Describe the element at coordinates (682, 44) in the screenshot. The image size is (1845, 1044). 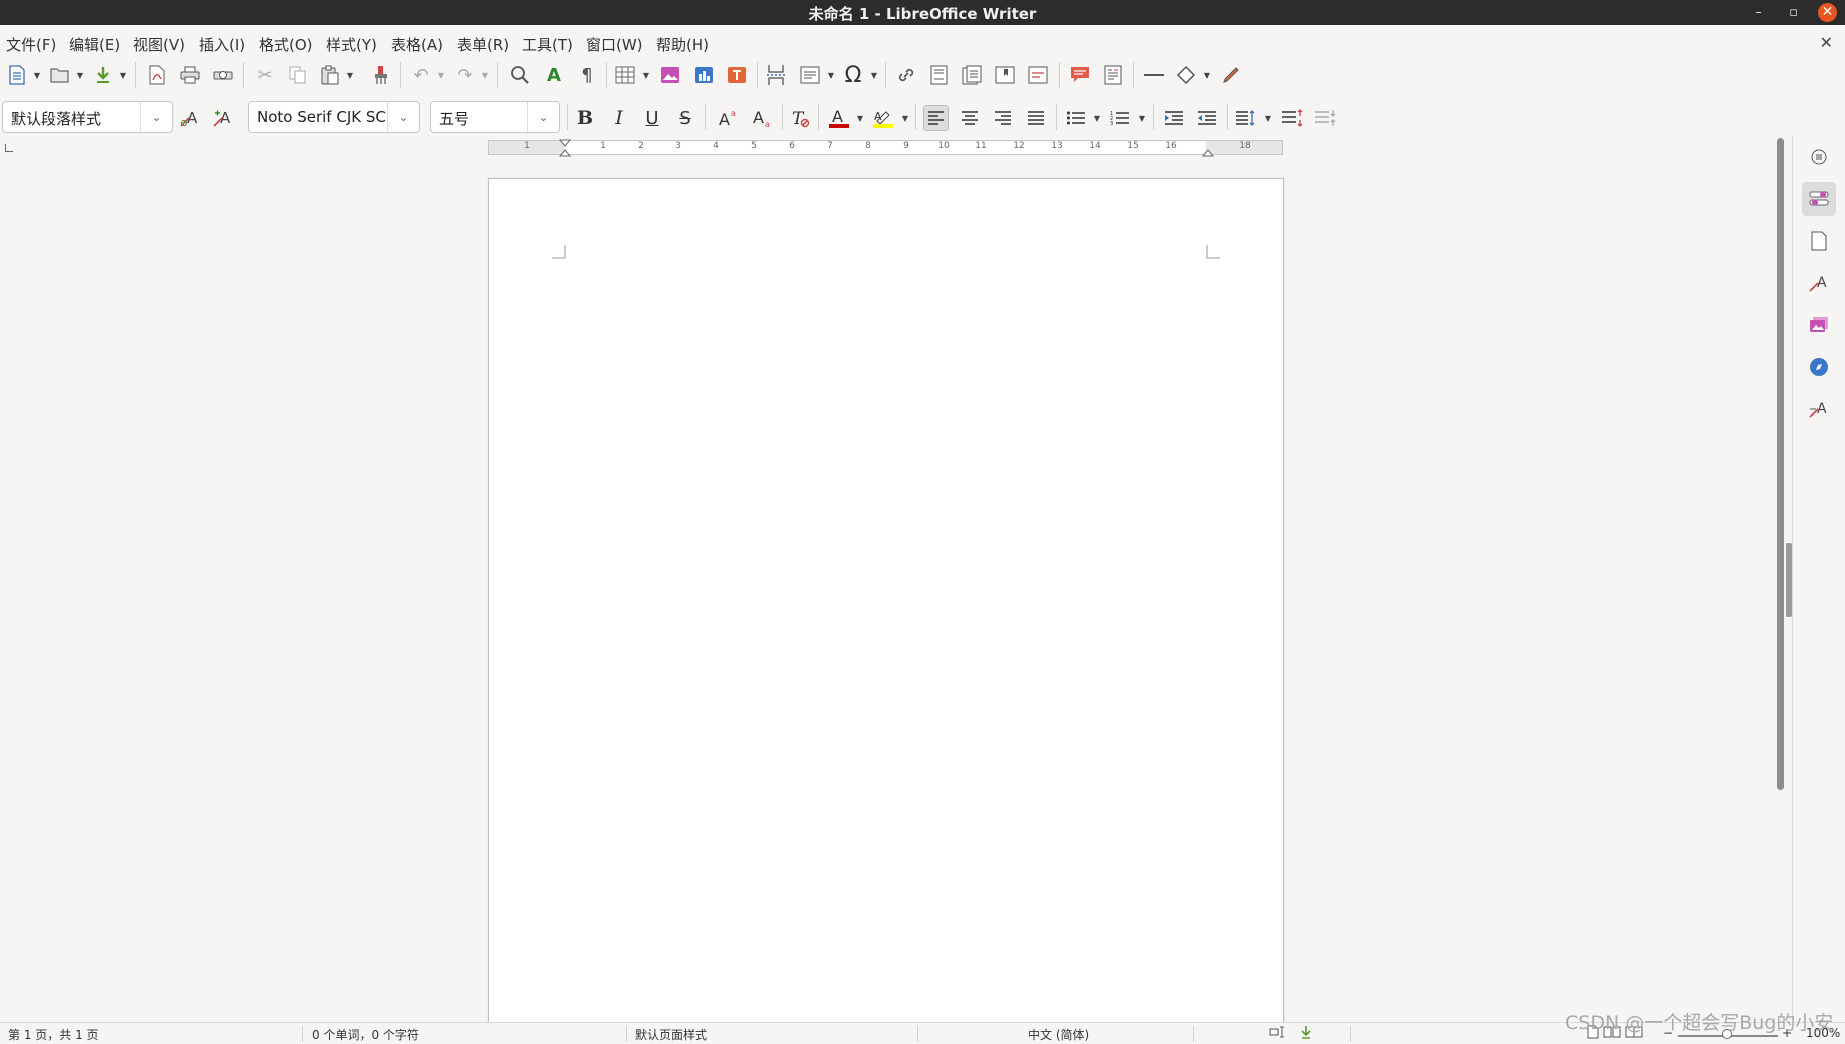
I see `menu-help: 帮助(H)` at that location.